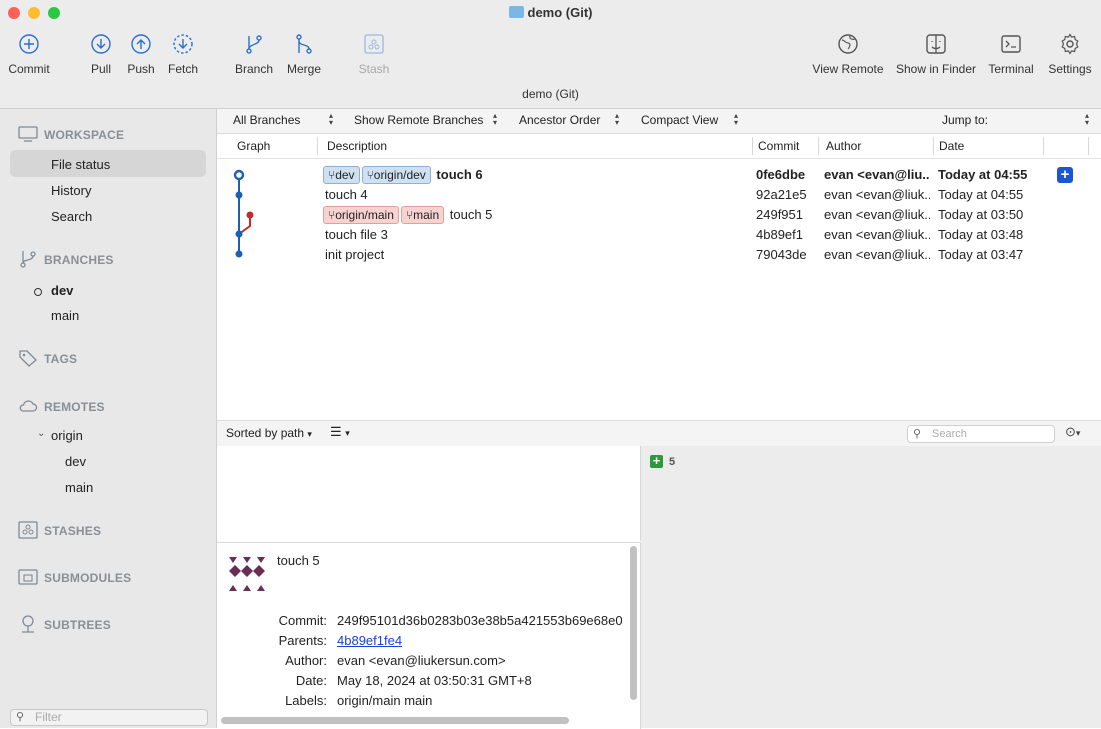  Describe the element at coordinates (418, 120) in the screenshot. I see `remote-branches-select: Show Remote Branches` at that location.